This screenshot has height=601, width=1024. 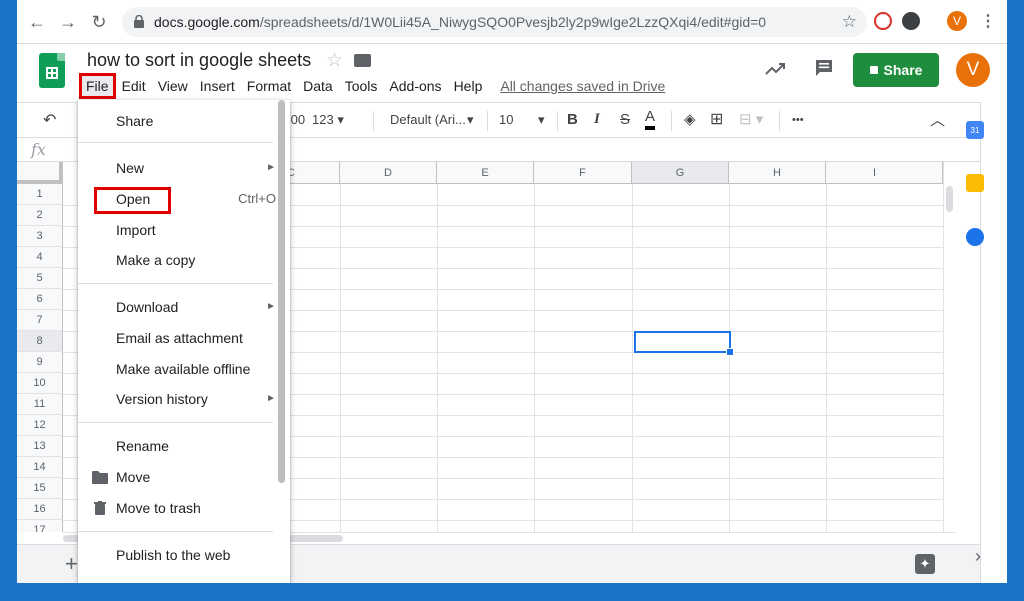 What do you see at coordinates (49, 120) in the screenshot?
I see `undo-icon: ↶` at bounding box center [49, 120].